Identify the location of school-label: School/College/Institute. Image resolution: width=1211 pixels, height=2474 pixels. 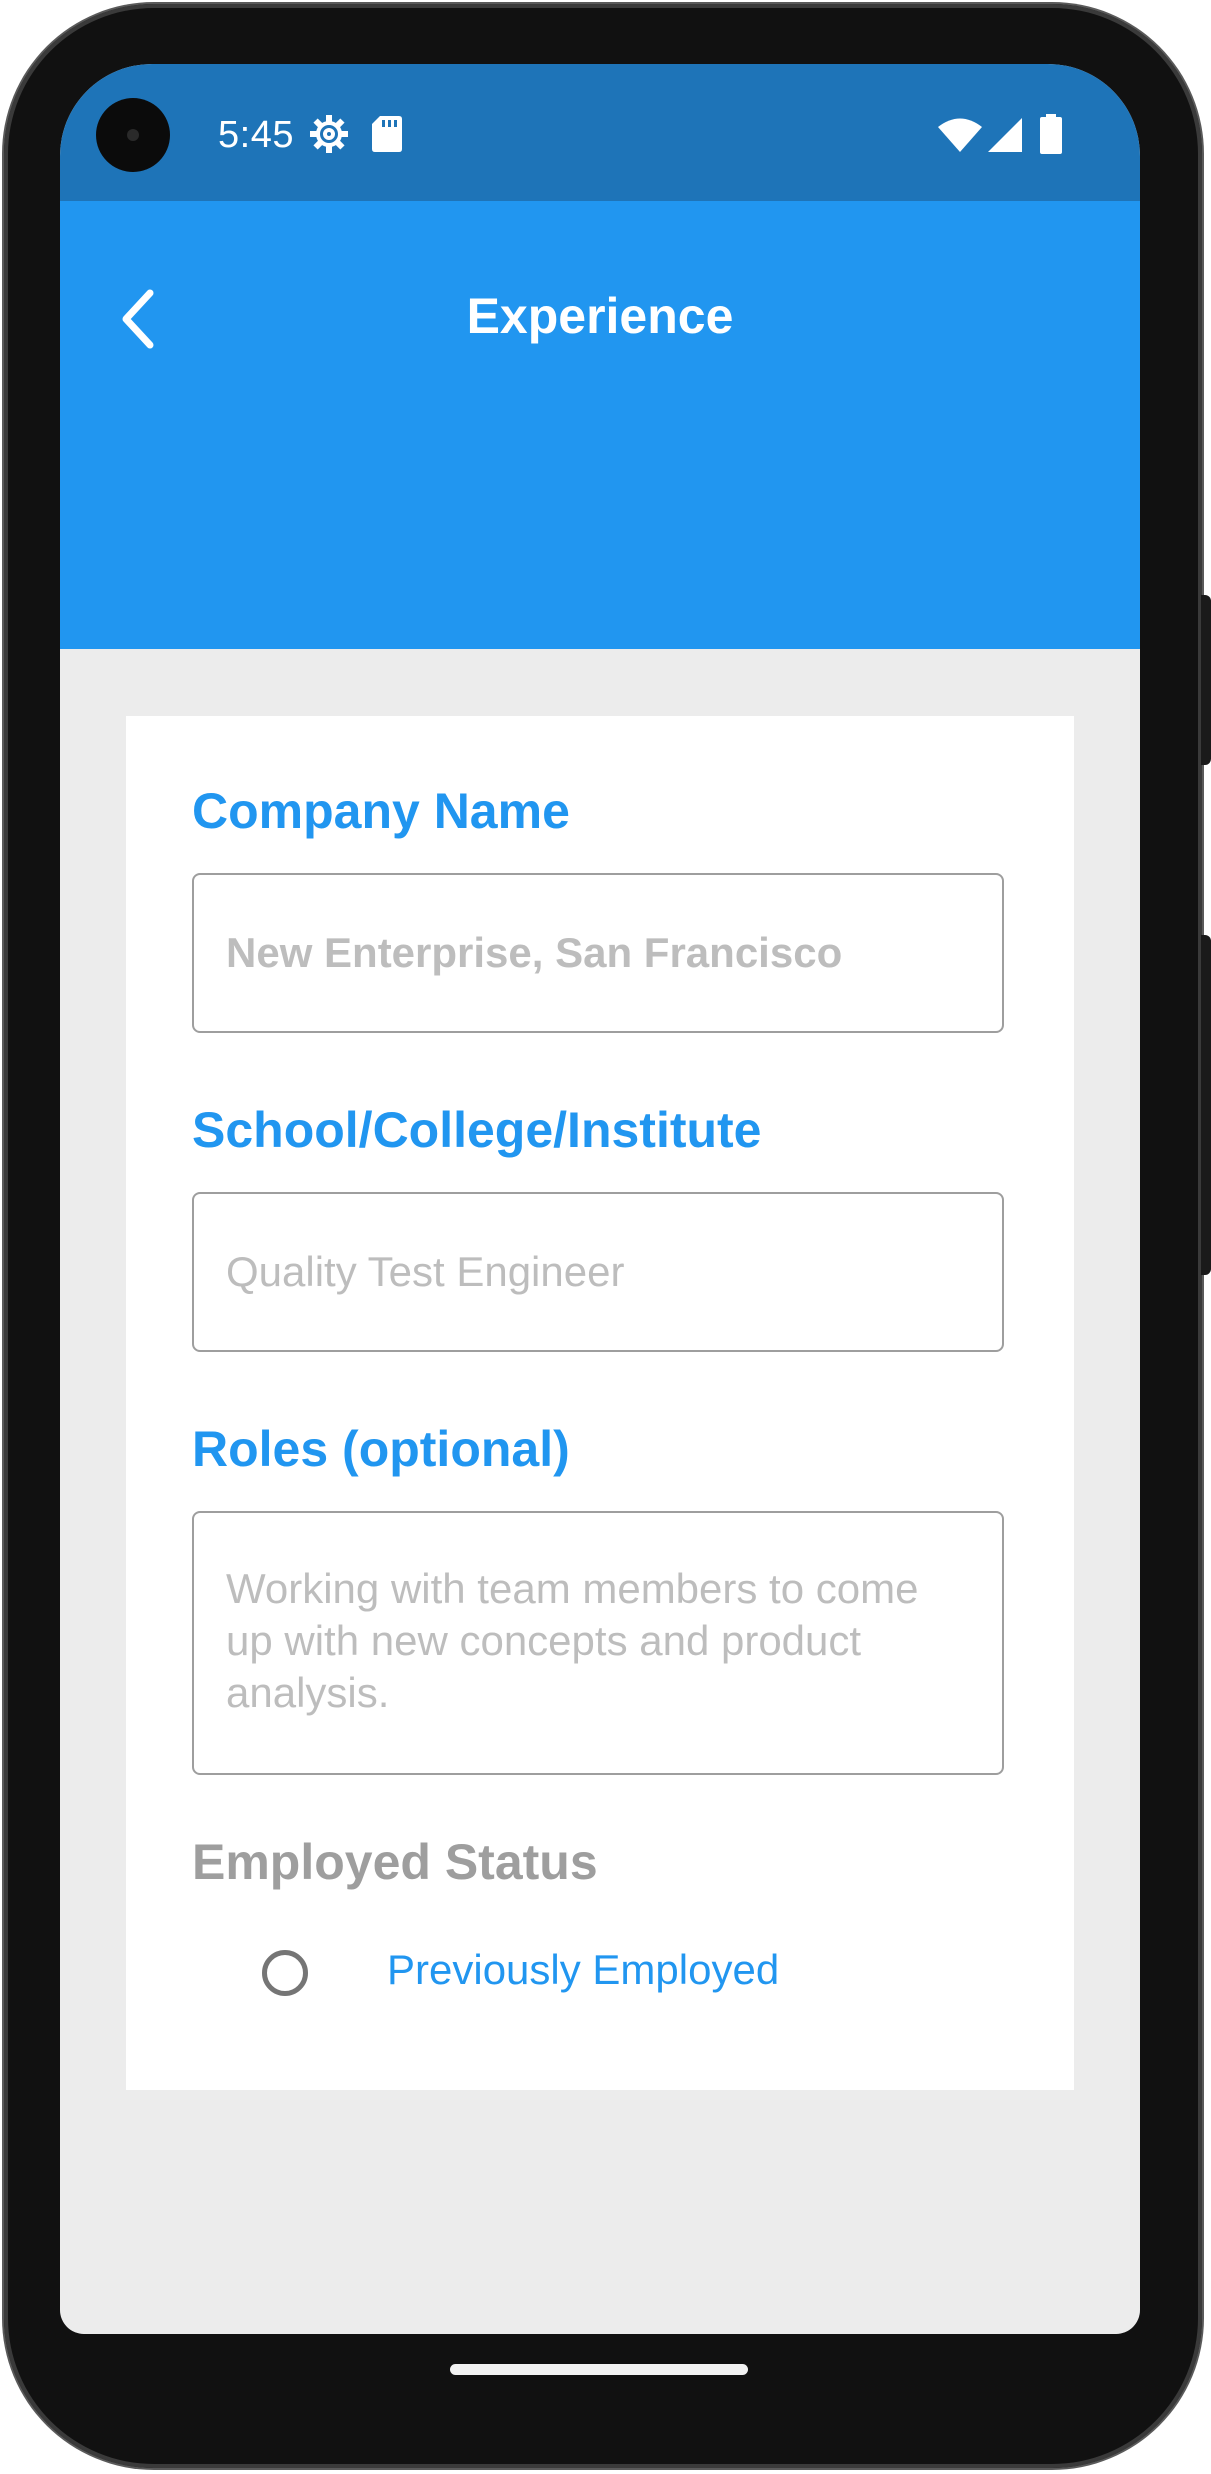
(477, 1130).